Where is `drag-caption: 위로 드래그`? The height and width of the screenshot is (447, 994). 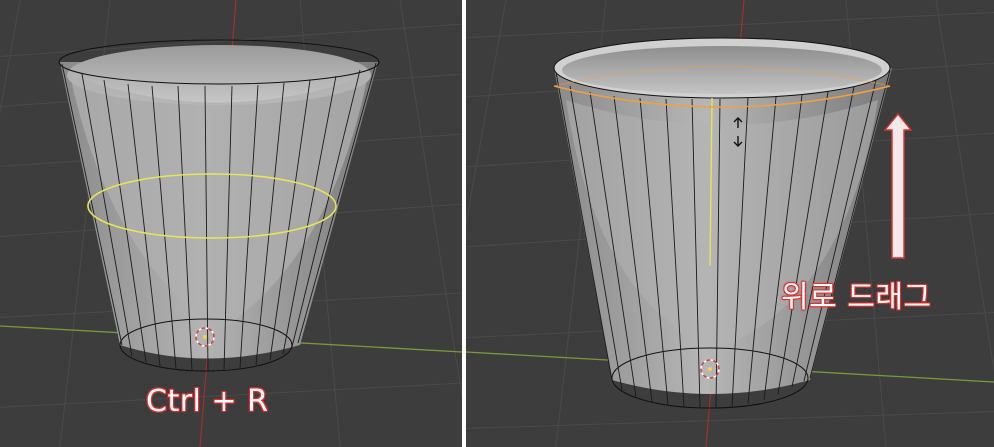
drag-caption: 위로 드래그 is located at coordinates (856, 297).